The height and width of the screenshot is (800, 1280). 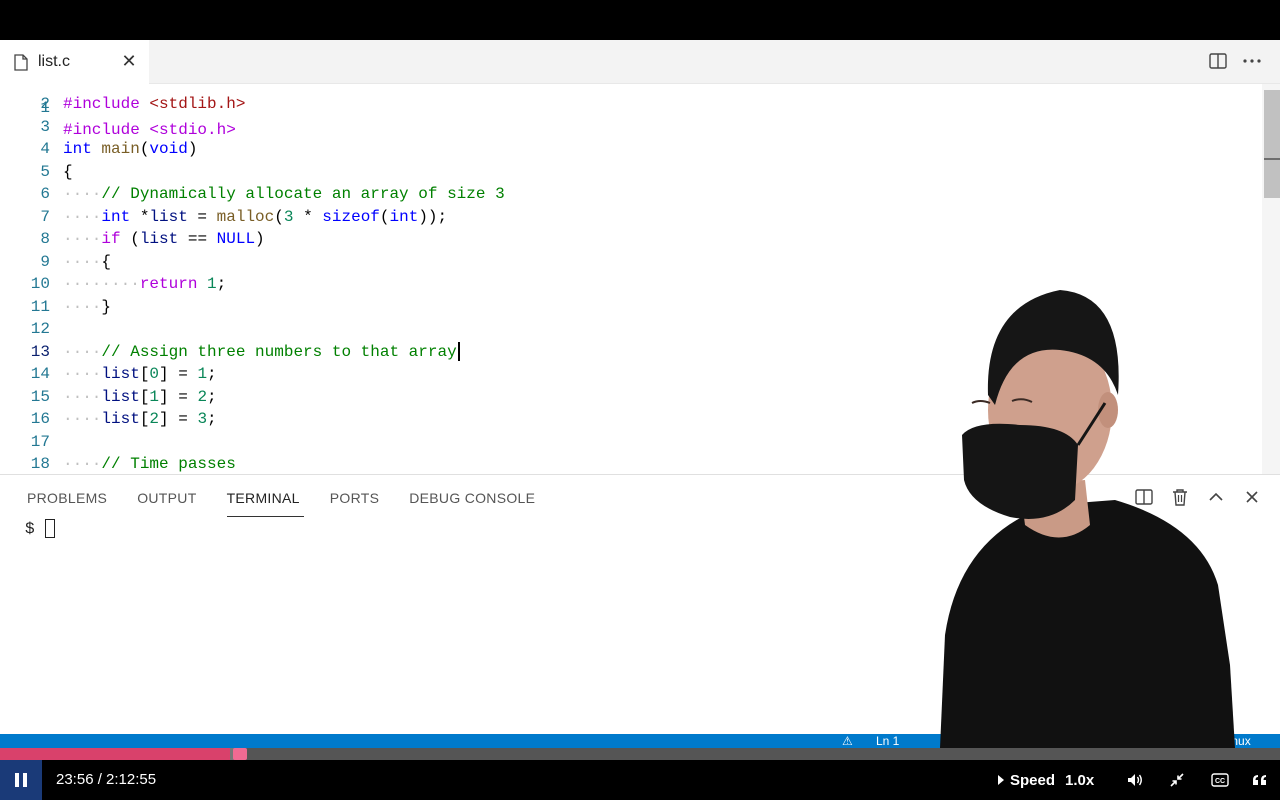 What do you see at coordinates (1080, 780) in the screenshot?
I see `speed-value: 1.0x` at bounding box center [1080, 780].